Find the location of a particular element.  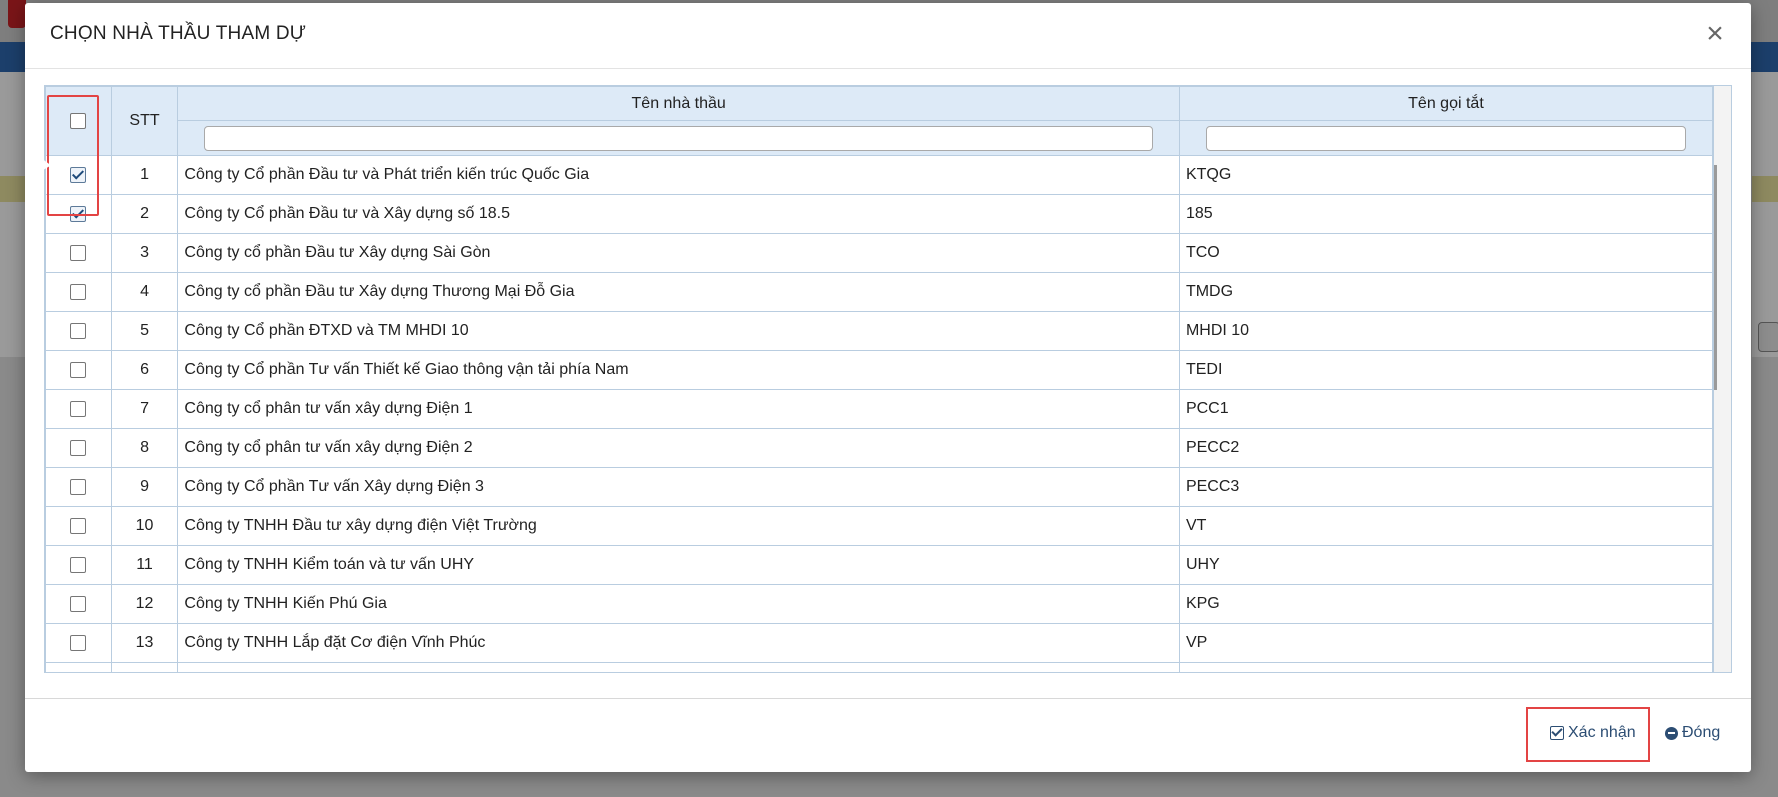

row-contractor-name: Công ty Cổ phần Tư vấn Xây dựng Điện 3 is located at coordinates (678, 487).